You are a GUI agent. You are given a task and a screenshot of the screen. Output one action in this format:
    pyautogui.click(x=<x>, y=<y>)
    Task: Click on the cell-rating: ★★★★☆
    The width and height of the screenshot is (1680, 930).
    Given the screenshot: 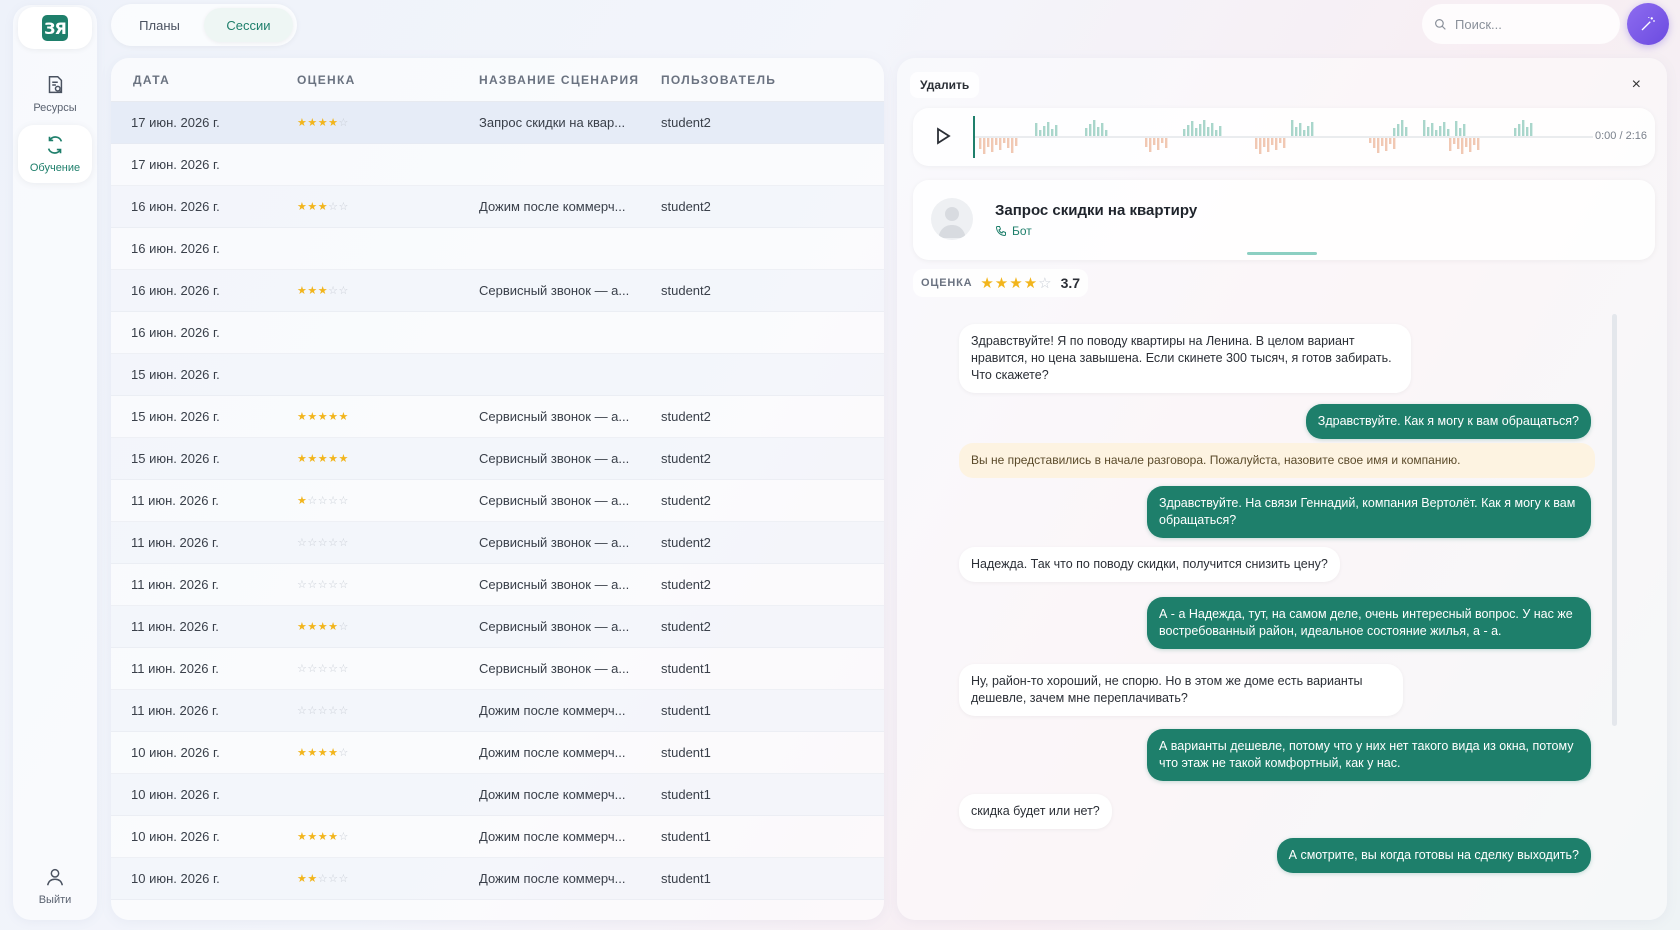 What is the action you would take?
    pyautogui.click(x=384, y=626)
    